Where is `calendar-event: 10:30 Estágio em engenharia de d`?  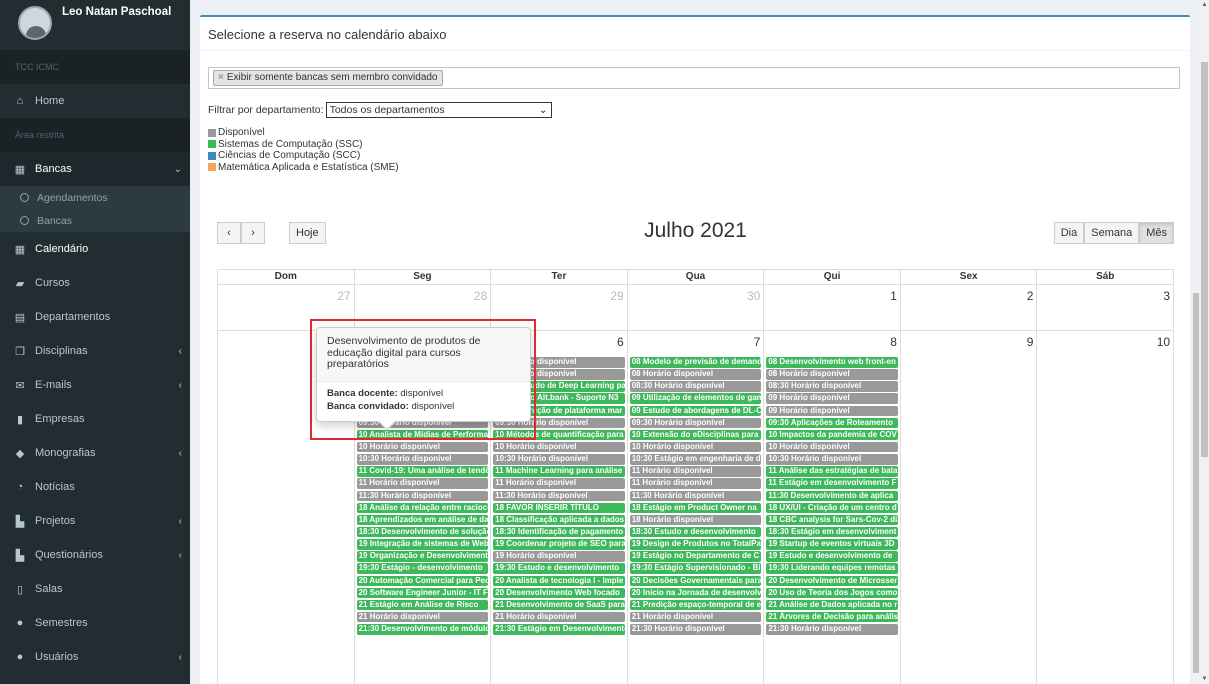 calendar-event: 10:30 Estágio em engenharia de d is located at coordinates (695, 459).